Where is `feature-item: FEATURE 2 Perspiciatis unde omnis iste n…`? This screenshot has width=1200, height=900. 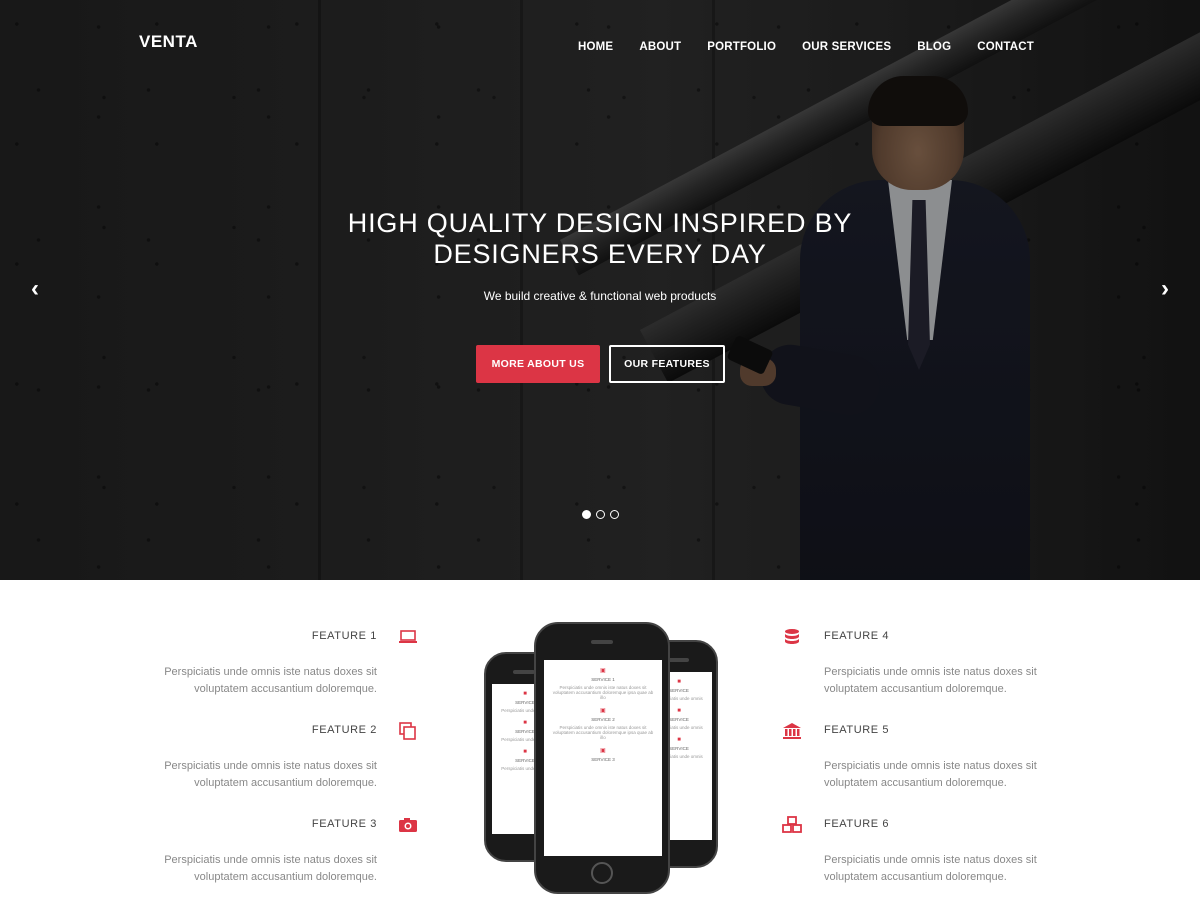 feature-item: FEATURE 2 Perspiciatis unde omnis iste n… is located at coordinates (242, 758).